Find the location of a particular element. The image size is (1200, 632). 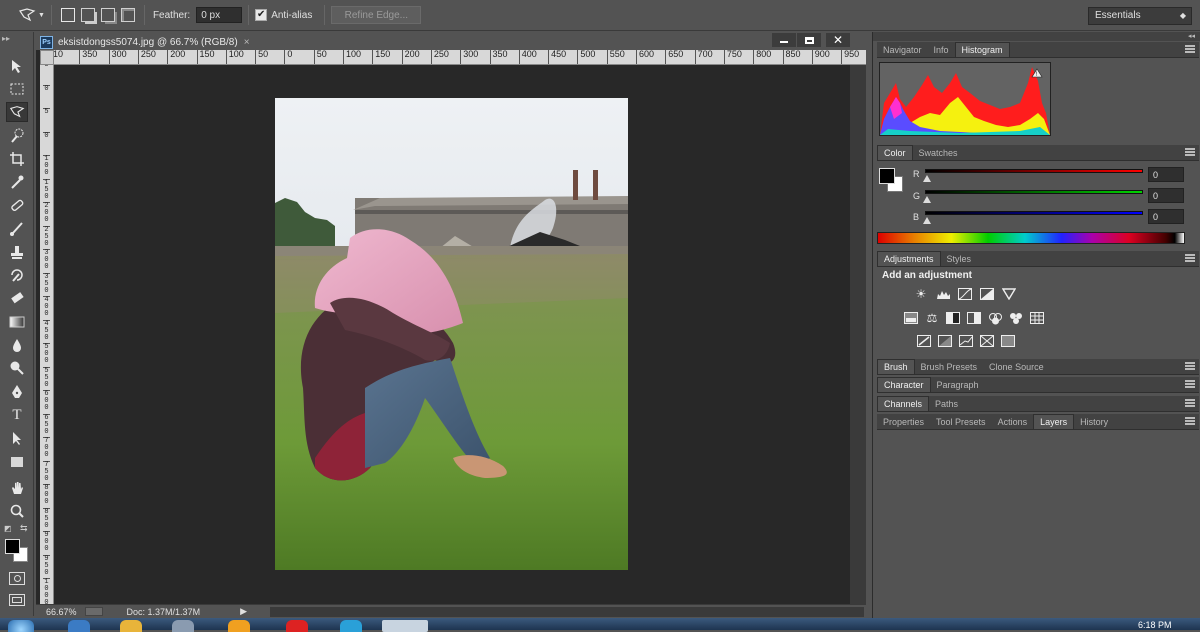

new-selection-icon is located at coordinates (68, 15).